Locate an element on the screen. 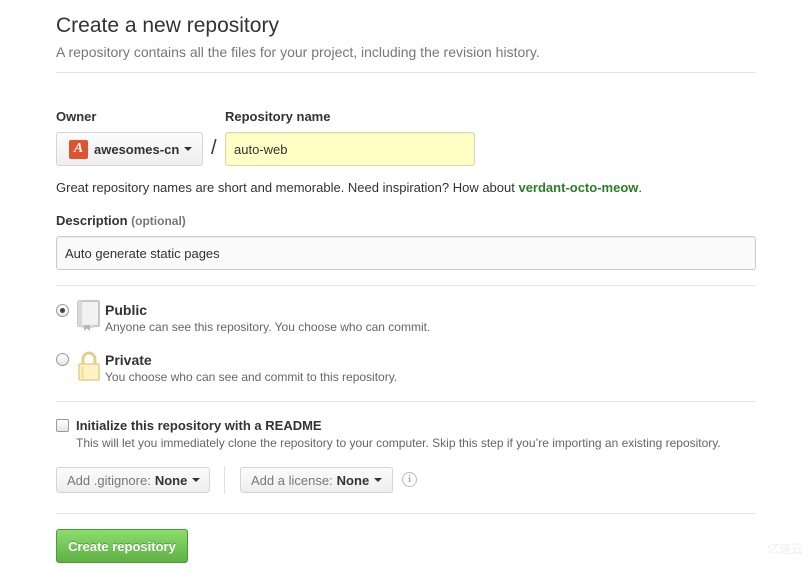  watermark: 亿速云 is located at coordinates (784, 549).